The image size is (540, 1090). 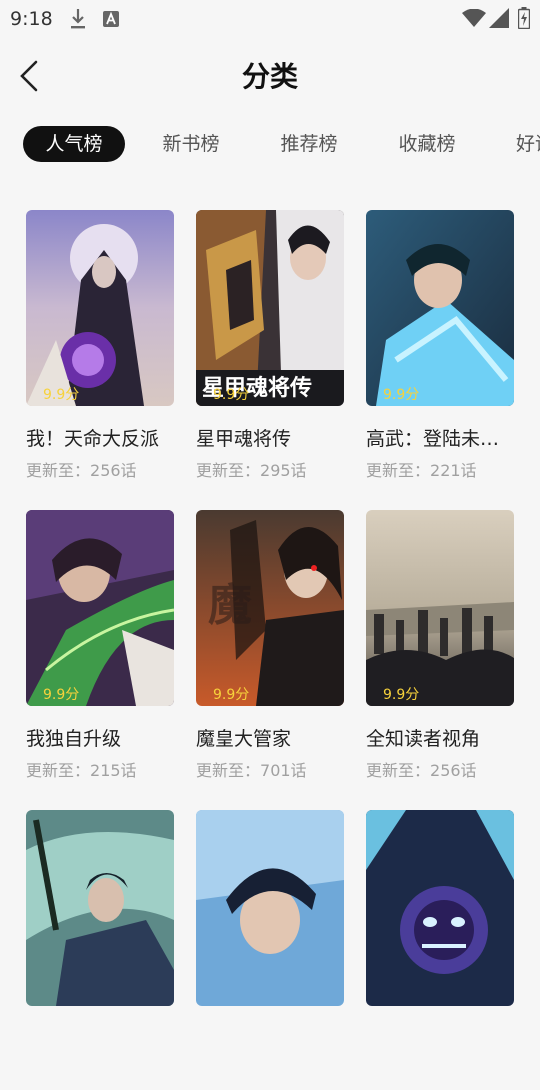 What do you see at coordinates (427, 144) in the screenshot?
I see `tab-favorites: 收藏榜` at bounding box center [427, 144].